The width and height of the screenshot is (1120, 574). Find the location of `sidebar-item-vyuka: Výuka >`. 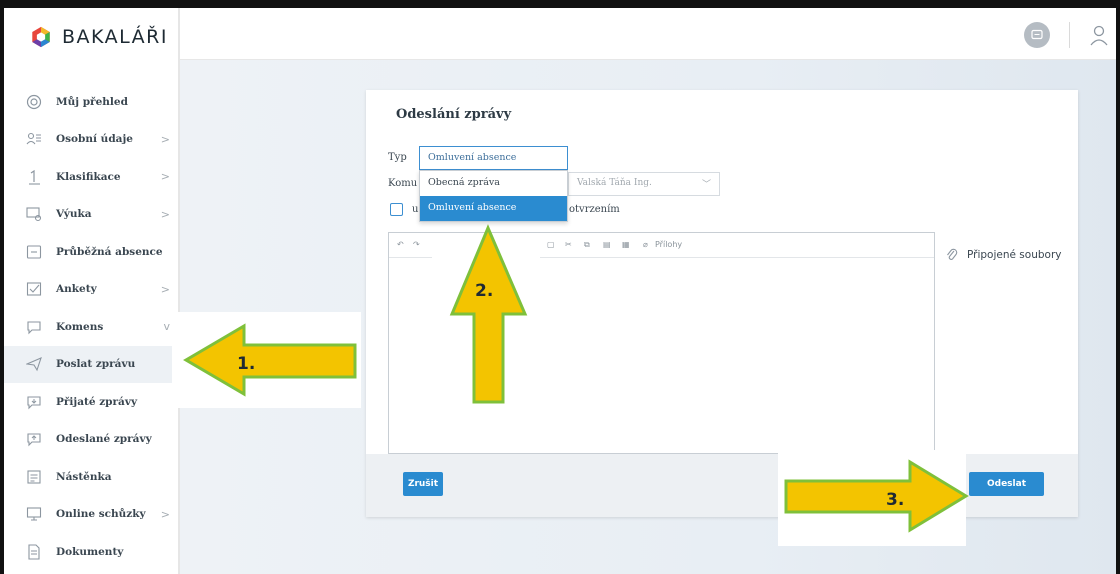

sidebar-item-vyuka: Výuka > is located at coordinates (92, 215).